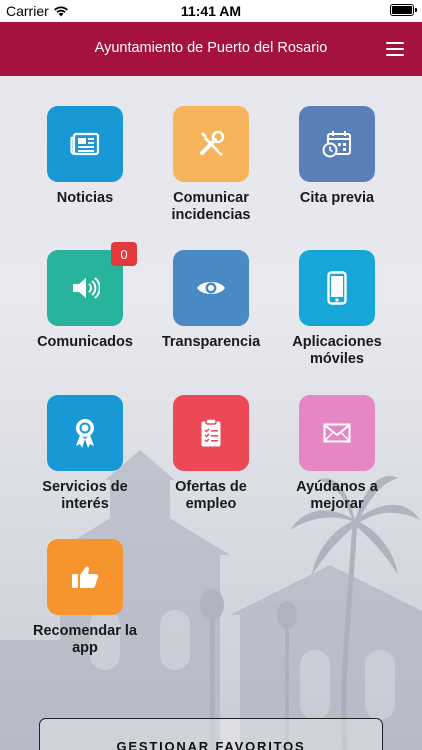 This screenshot has width=422, height=750. What do you see at coordinates (85, 495) in the screenshot?
I see `tile-label: Servicios de interés` at bounding box center [85, 495].